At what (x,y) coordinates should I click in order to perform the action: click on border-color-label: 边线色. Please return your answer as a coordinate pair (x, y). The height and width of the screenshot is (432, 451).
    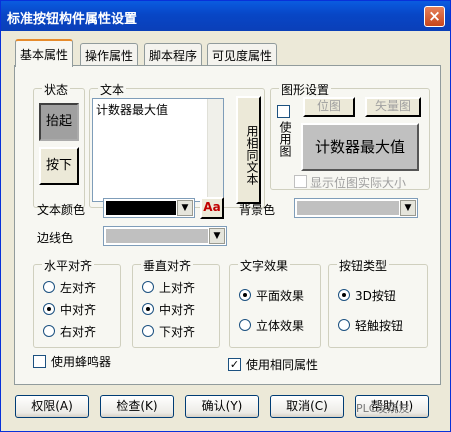
    Looking at the image, I should click on (55, 238).